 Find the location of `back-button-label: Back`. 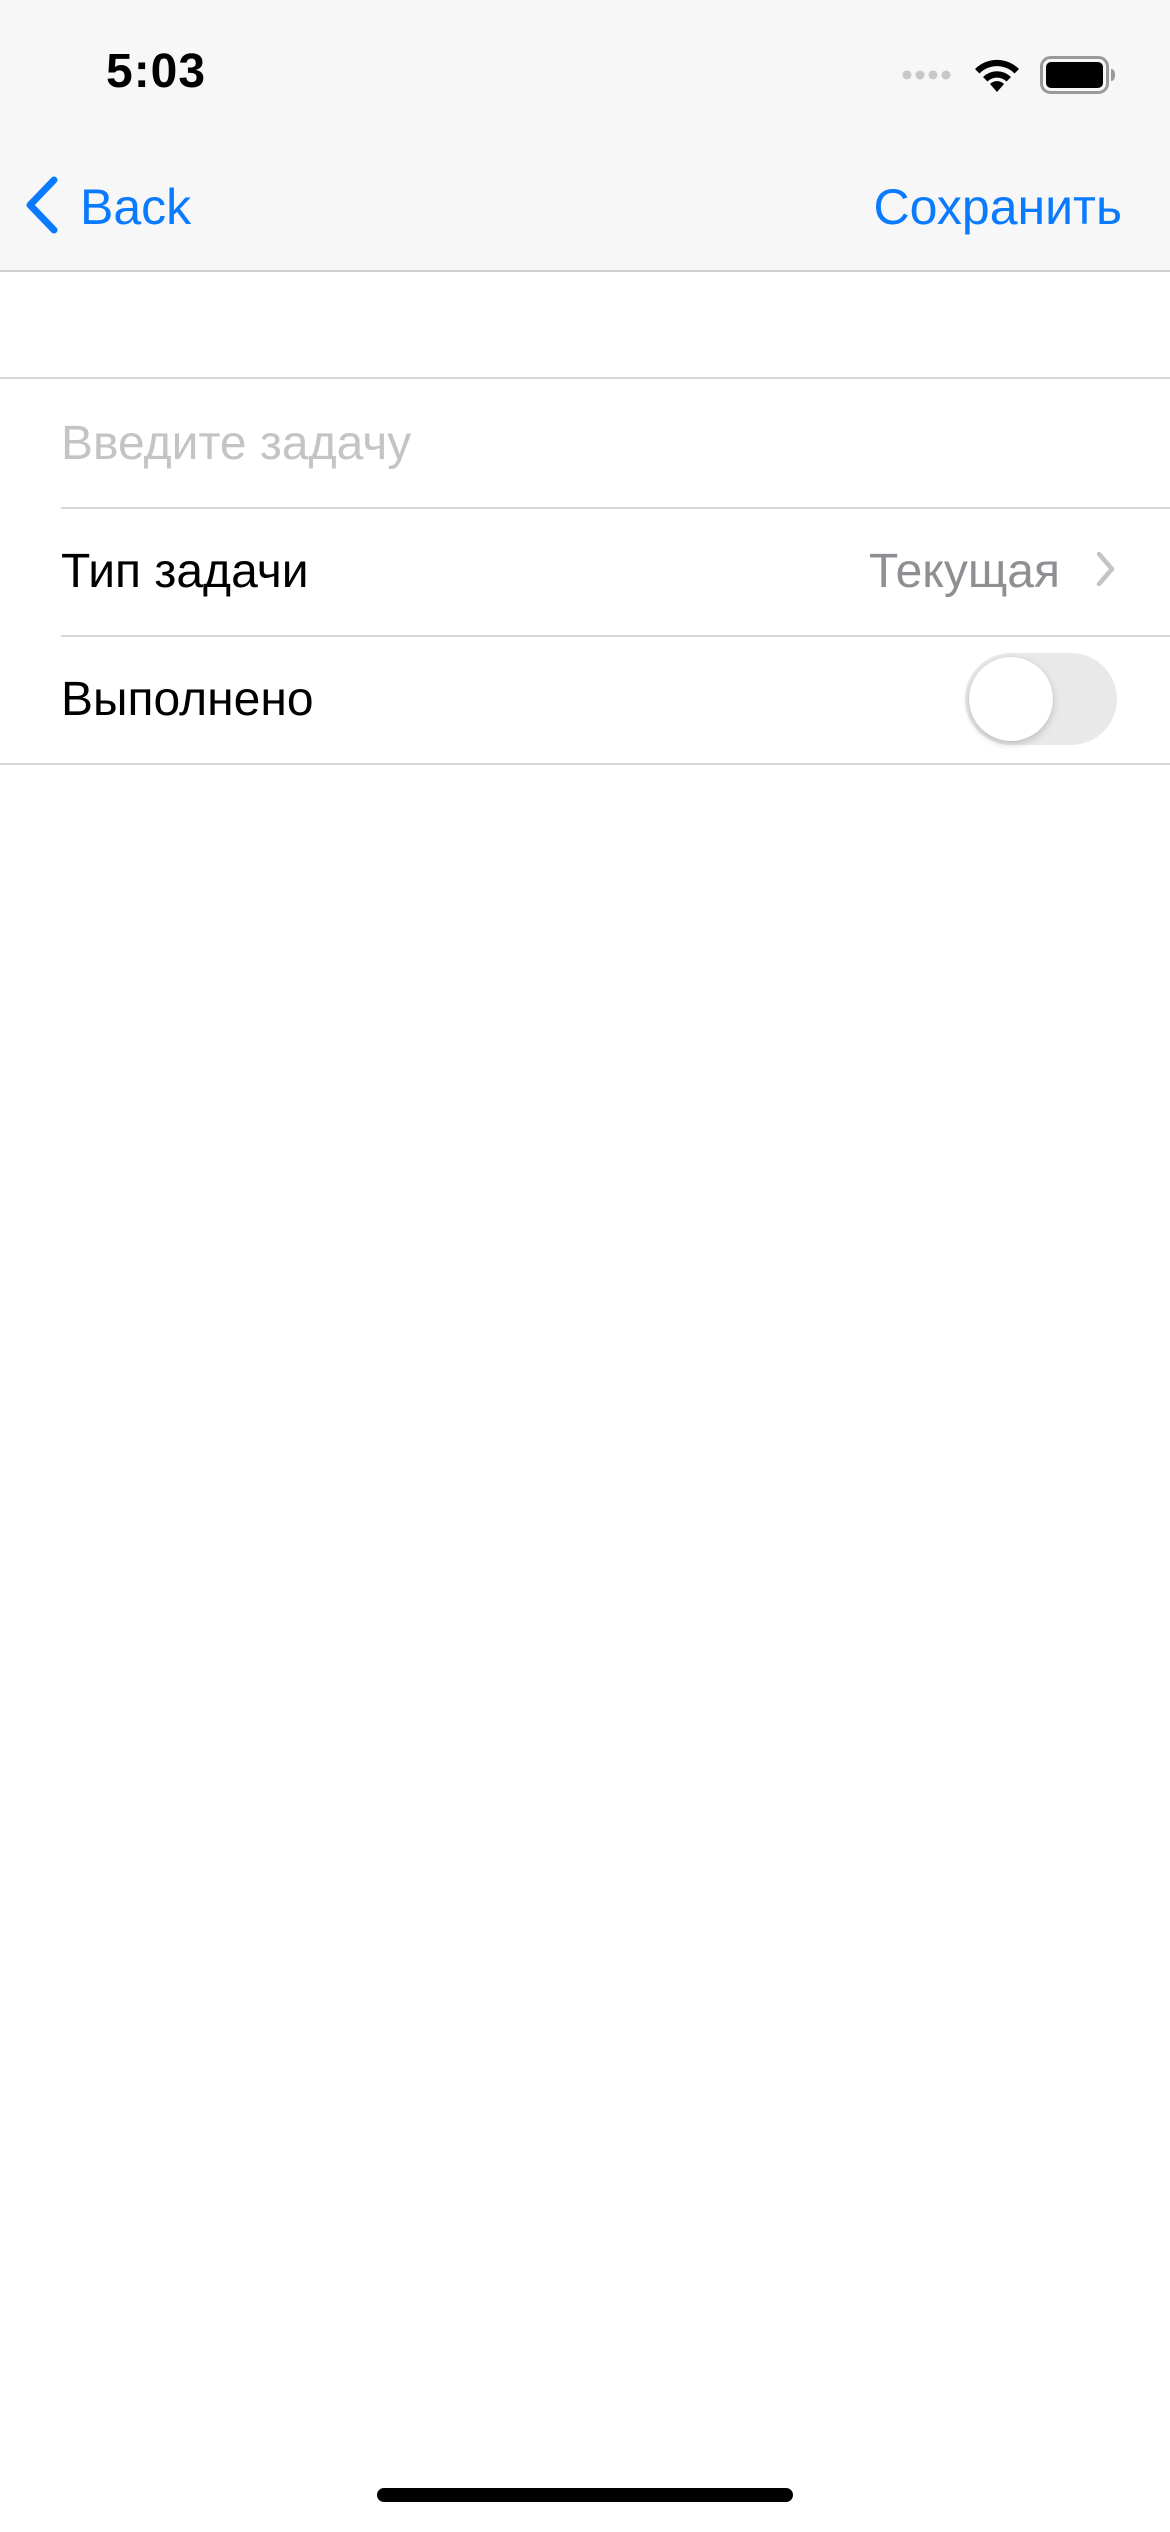

back-button-label: Back is located at coordinates (136, 207).